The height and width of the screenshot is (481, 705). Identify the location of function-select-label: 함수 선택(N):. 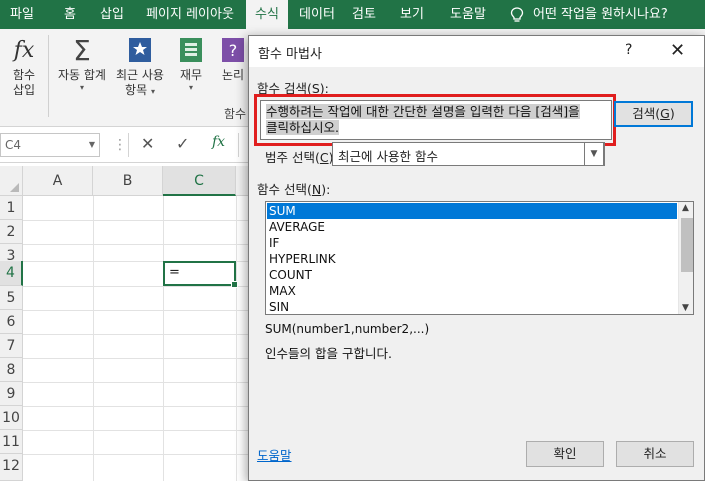
(293, 188).